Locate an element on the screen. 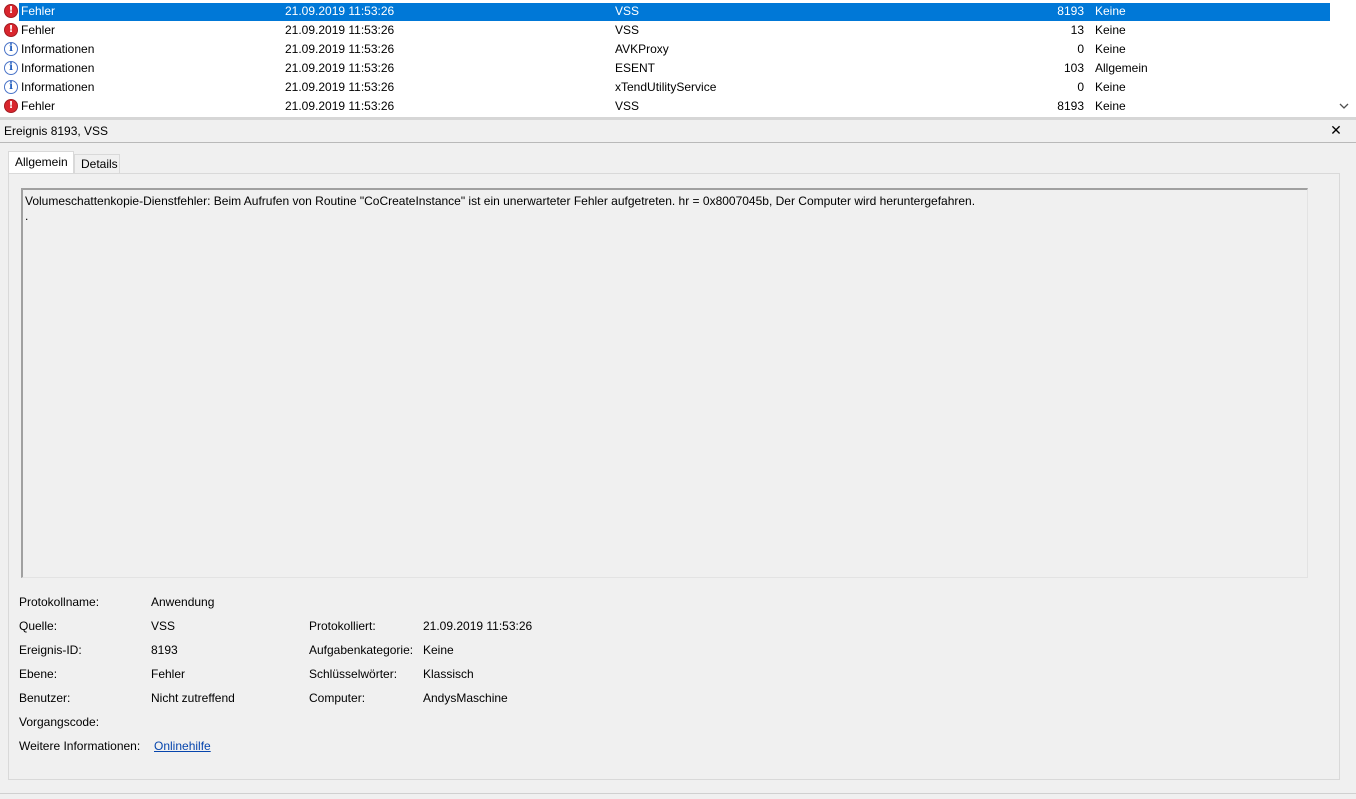 This screenshot has height=799, width=1356. label-user: Benutzer: is located at coordinates (45, 698).